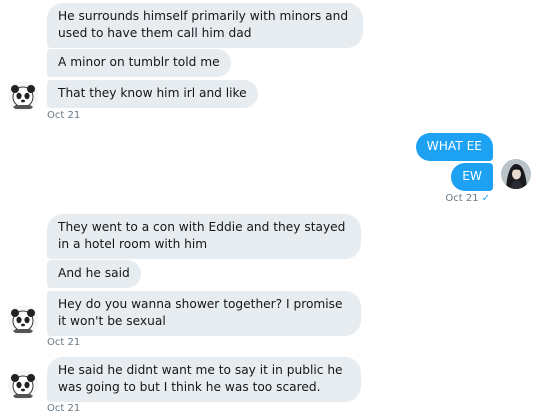 The width and height of the screenshot is (540, 416). I want to click on message-timestamp: Oct 21 ✓, so click(467, 199).